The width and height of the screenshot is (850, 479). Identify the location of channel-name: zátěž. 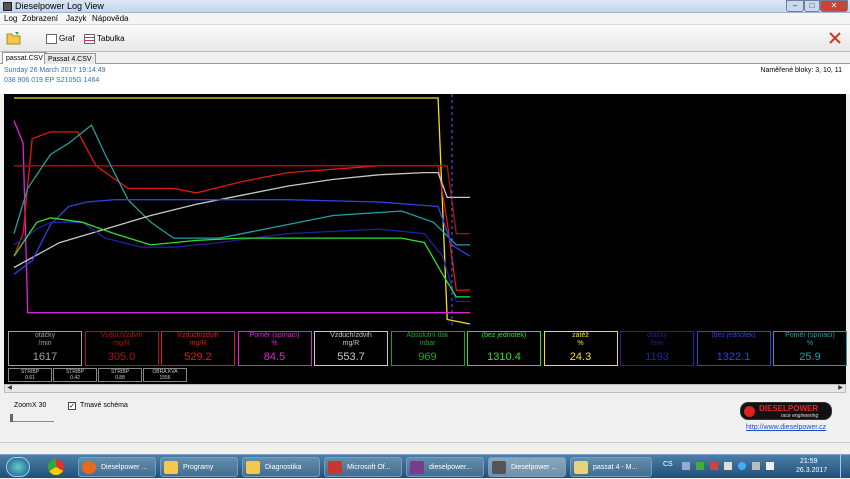
(580, 335).